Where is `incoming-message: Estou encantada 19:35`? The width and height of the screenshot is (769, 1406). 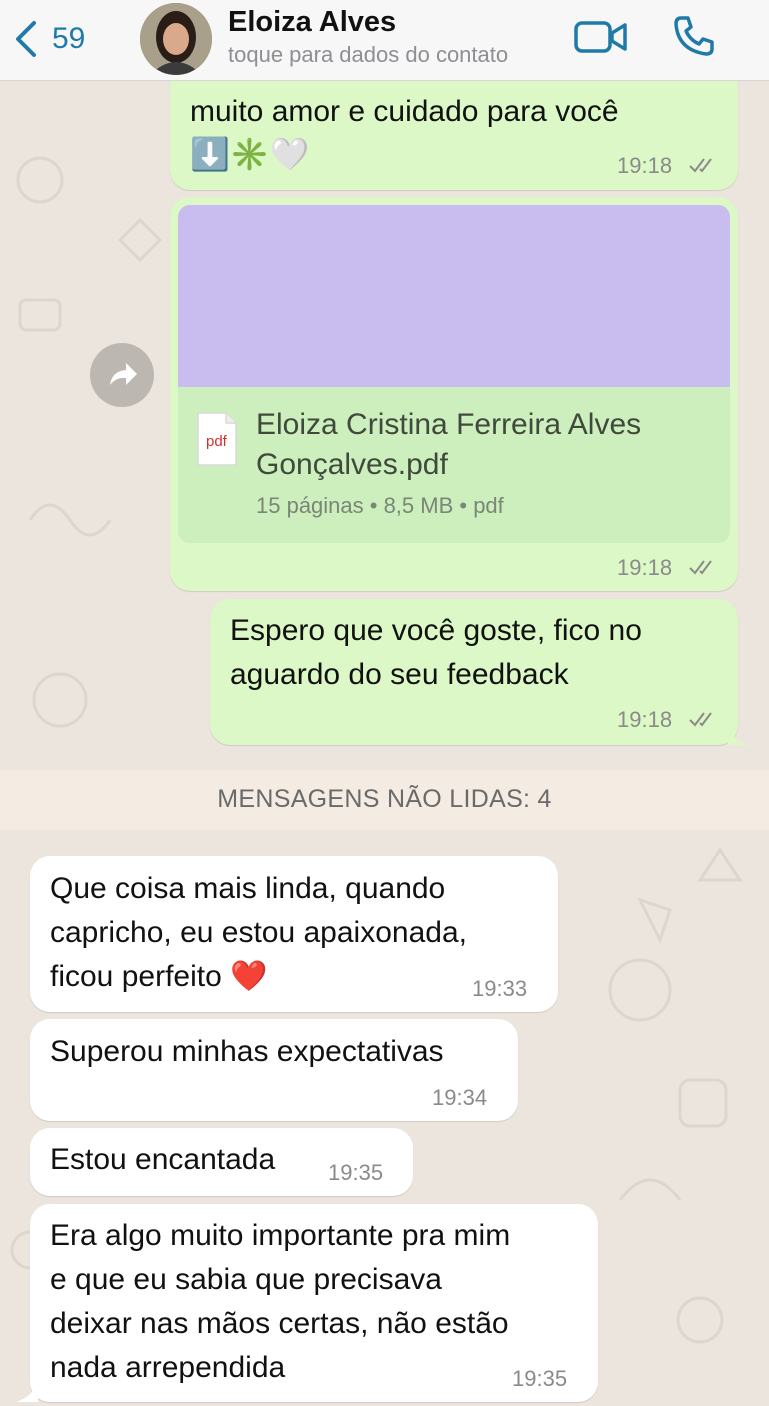 incoming-message: Estou encantada 19:35 is located at coordinates (221, 1162).